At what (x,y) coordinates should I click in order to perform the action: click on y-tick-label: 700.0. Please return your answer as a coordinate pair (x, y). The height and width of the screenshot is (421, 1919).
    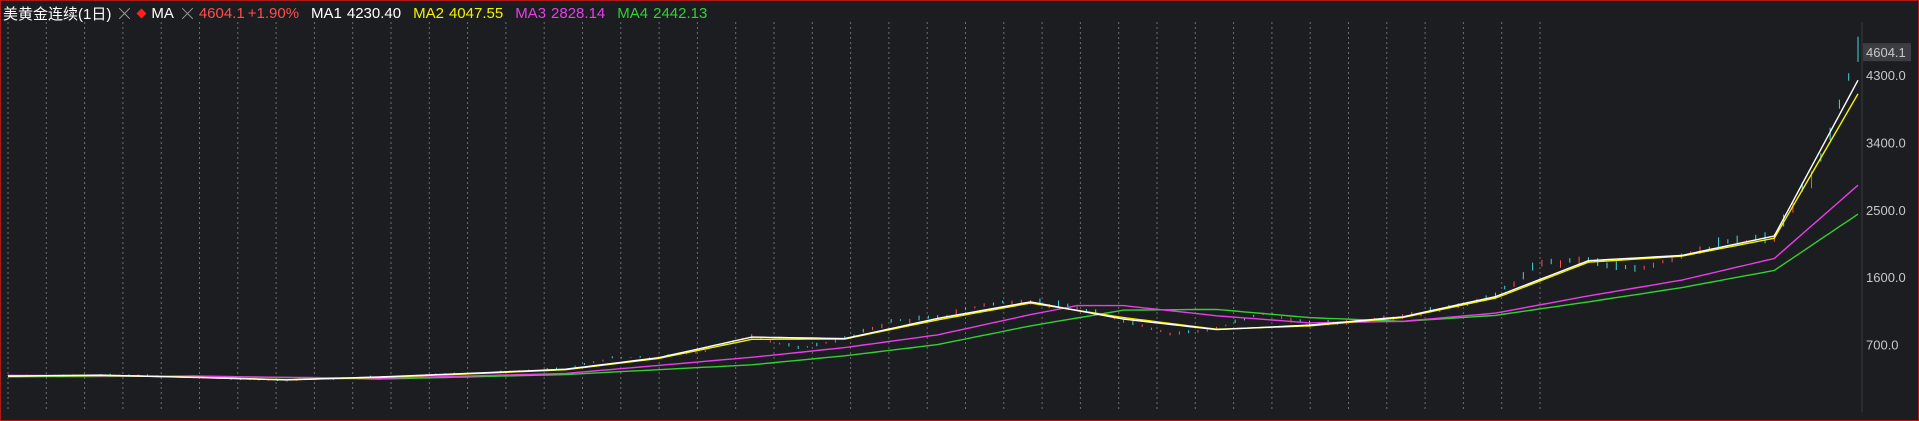
    Looking at the image, I should click on (1882, 345).